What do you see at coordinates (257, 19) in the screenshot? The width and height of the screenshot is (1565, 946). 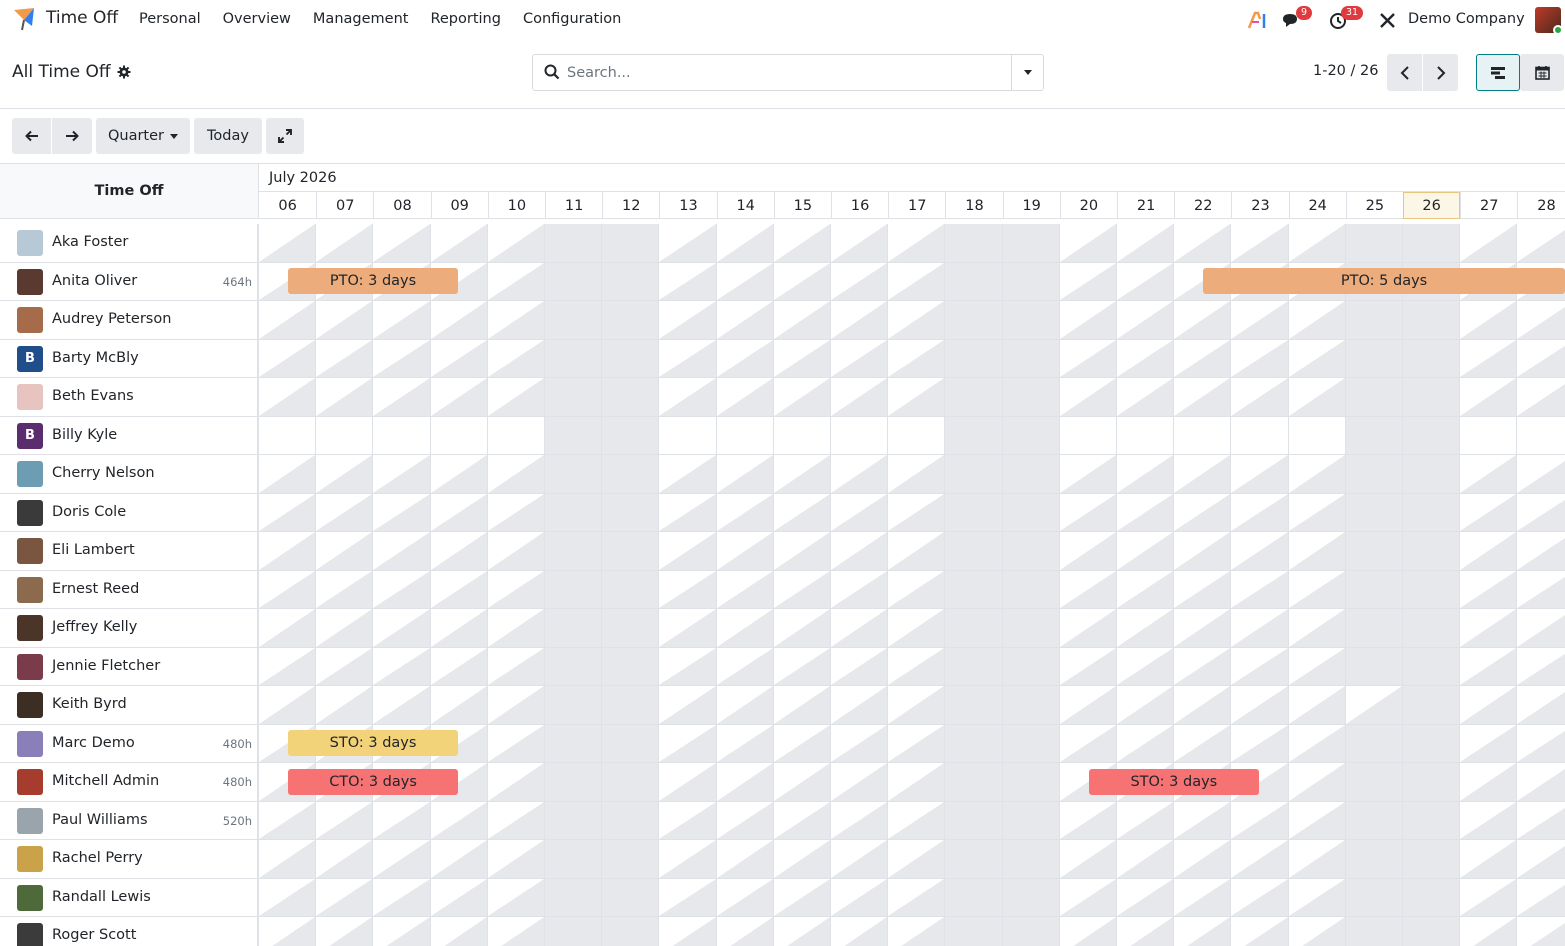 I see `menu-overview: Overview` at bounding box center [257, 19].